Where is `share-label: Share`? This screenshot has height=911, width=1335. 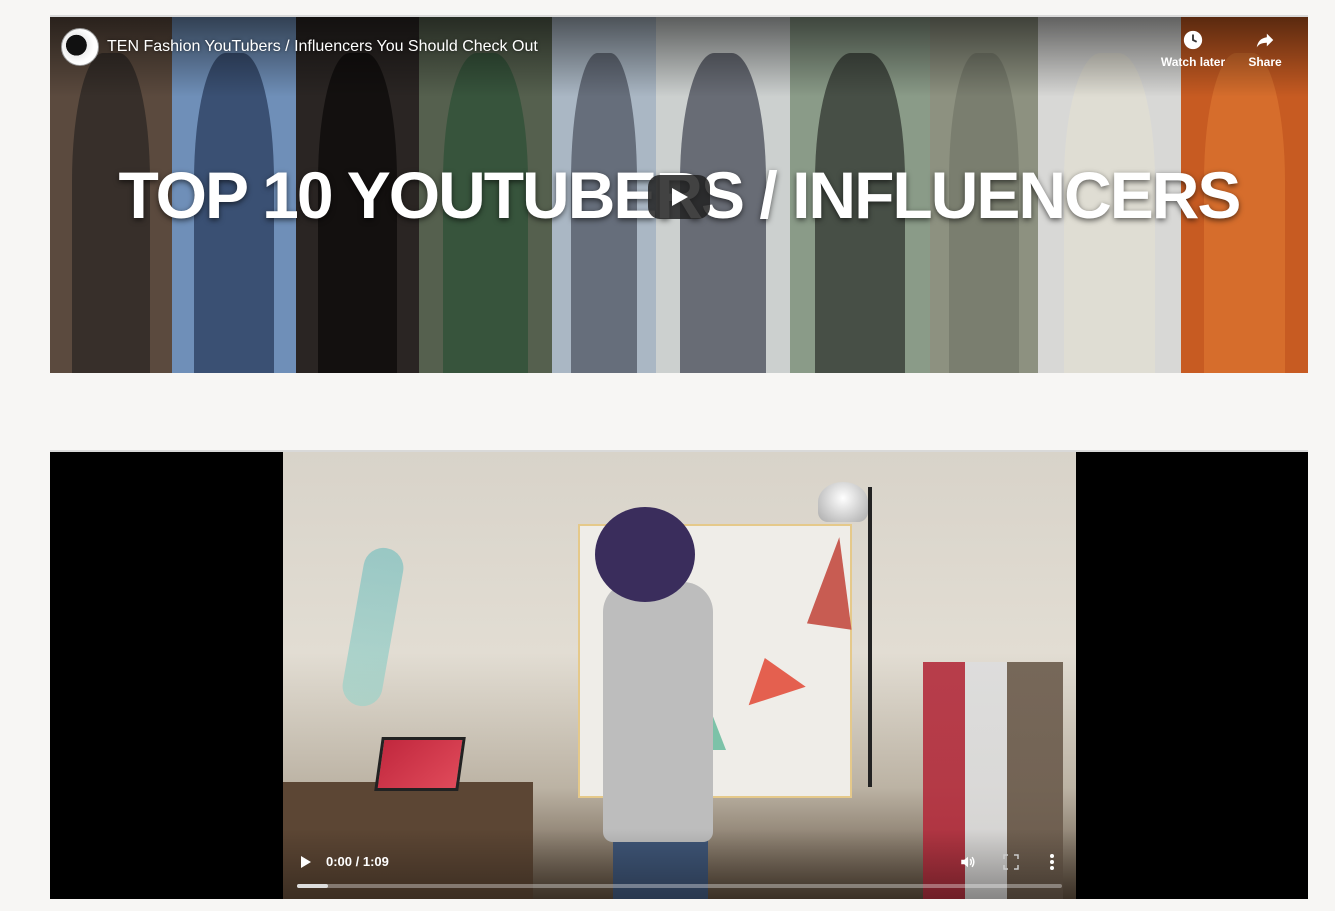
share-label: Share is located at coordinates (1265, 62).